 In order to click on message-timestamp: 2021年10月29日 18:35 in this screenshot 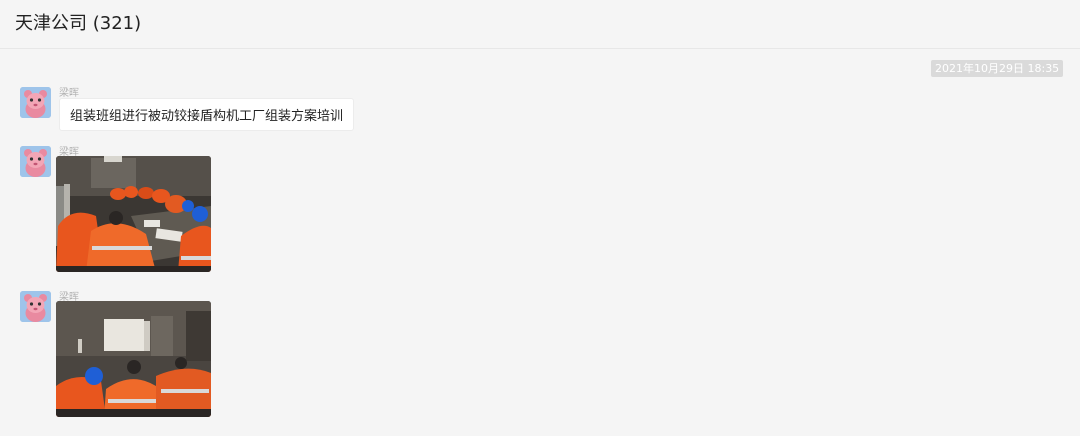, I will do `click(997, 68)`.